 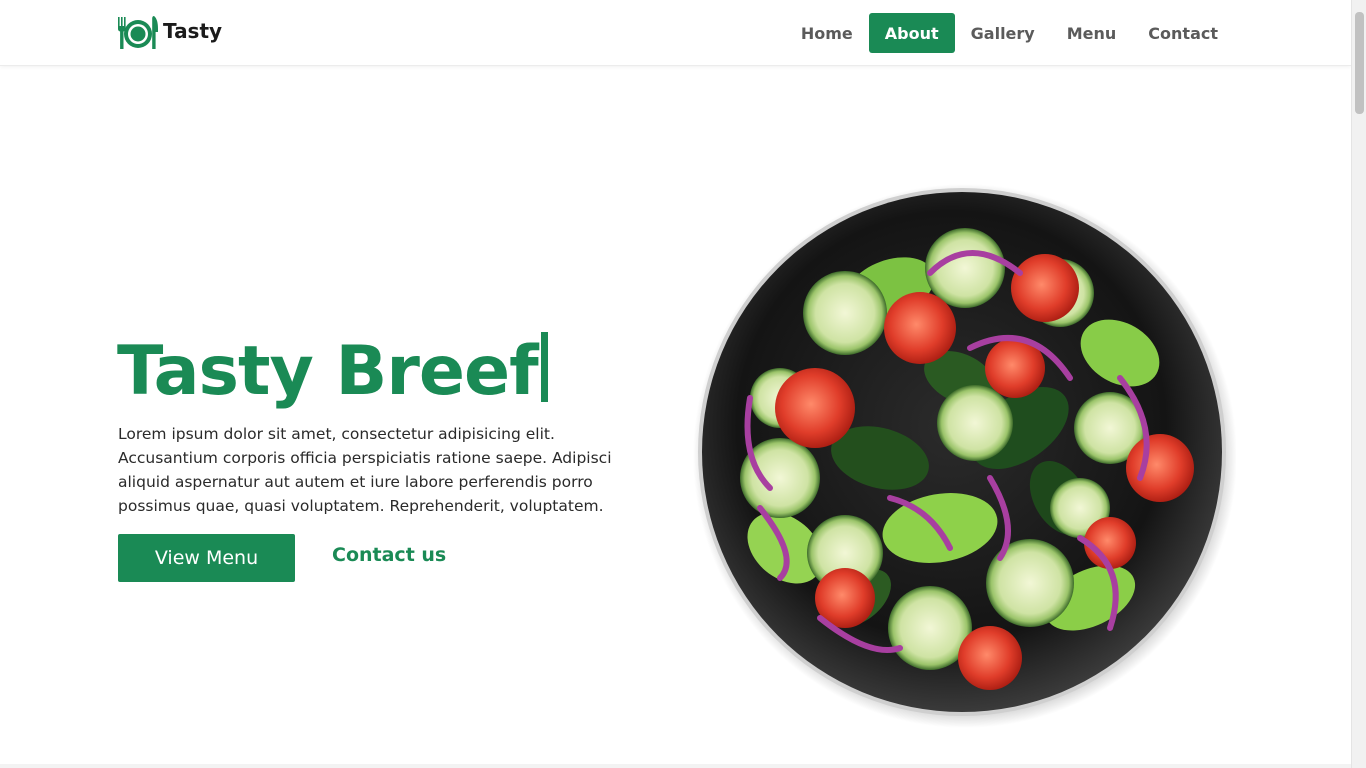 I want to click on nav-home: Home, so click(x=827, y=33).